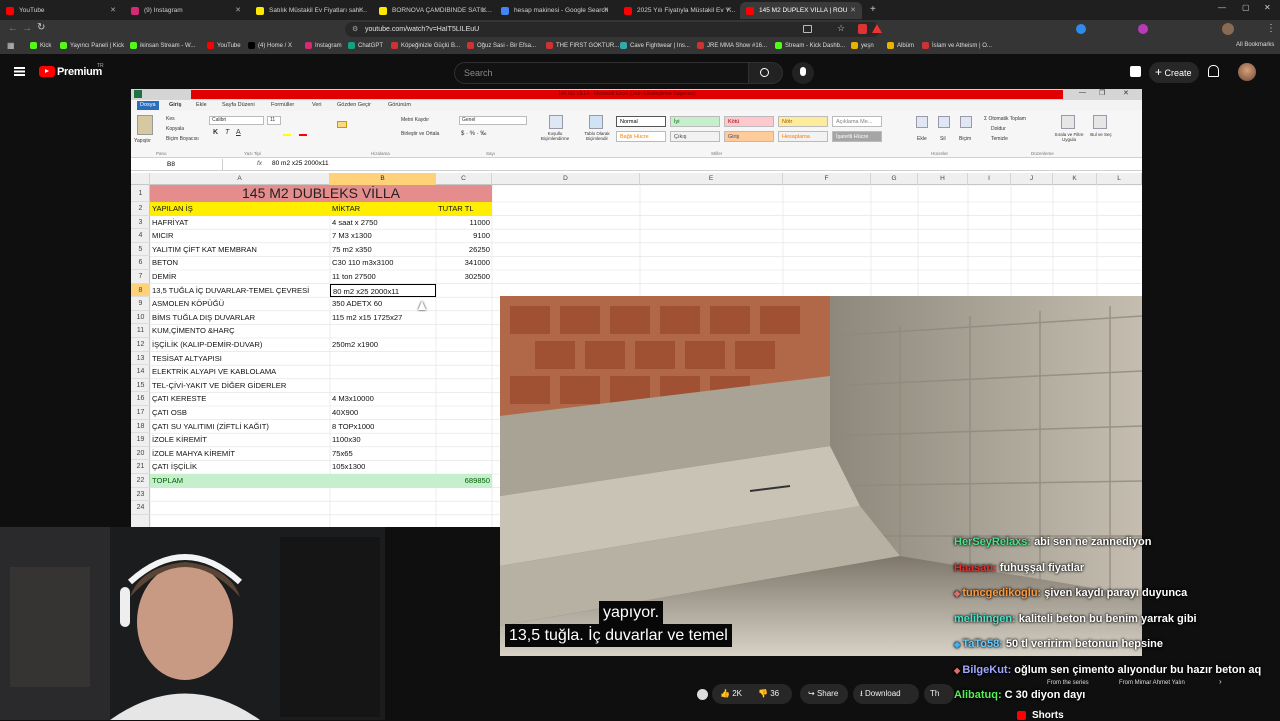  I want to click on browser-tab: BORNOVA ÇAMDİBİNDE SATILIK MÜ ✕, so click(433, 10).